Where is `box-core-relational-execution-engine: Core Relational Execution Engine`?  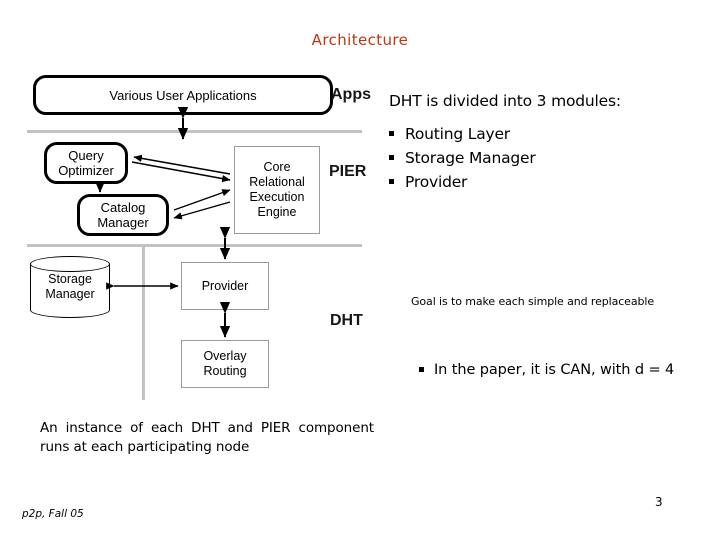 box-core-relational-execution-engine: Core Relational Execution Engine is located at coordinates (277, 190).